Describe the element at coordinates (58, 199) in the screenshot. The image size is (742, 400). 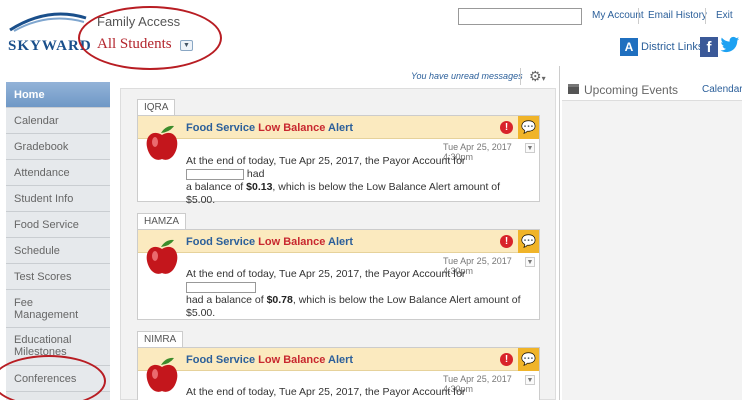
I see `sidebar-item-student-info: Student Info` at that location.